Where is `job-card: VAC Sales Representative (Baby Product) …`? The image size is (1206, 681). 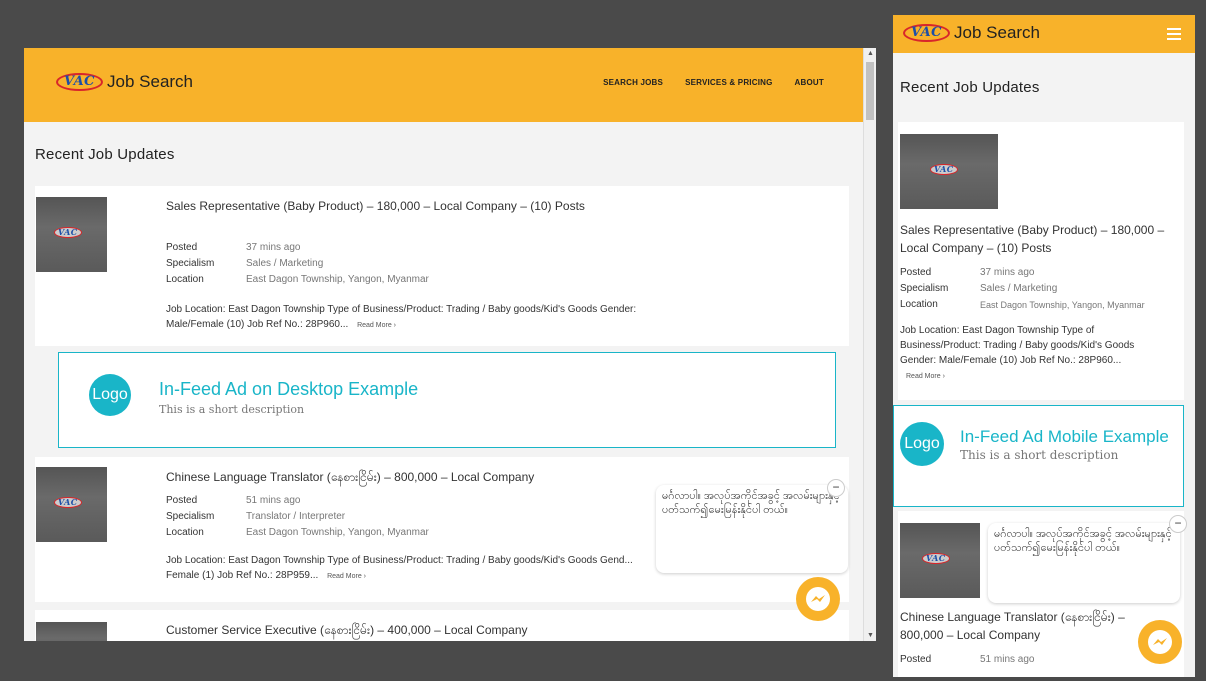
job-card: VAC Sales Representative (Baby Product) … is located at coordinates (1041, 261).